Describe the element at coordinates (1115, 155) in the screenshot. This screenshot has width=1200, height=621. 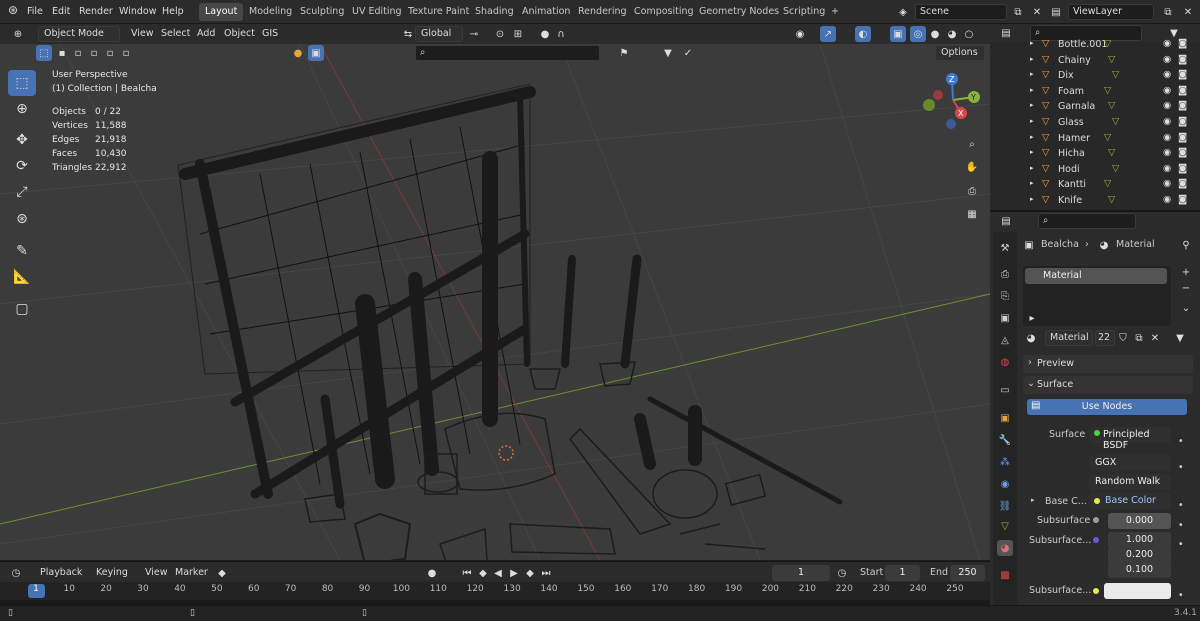
I see `outliner-item: ▸ ▽ Hicha ▽ ◉ ◙` at that location.